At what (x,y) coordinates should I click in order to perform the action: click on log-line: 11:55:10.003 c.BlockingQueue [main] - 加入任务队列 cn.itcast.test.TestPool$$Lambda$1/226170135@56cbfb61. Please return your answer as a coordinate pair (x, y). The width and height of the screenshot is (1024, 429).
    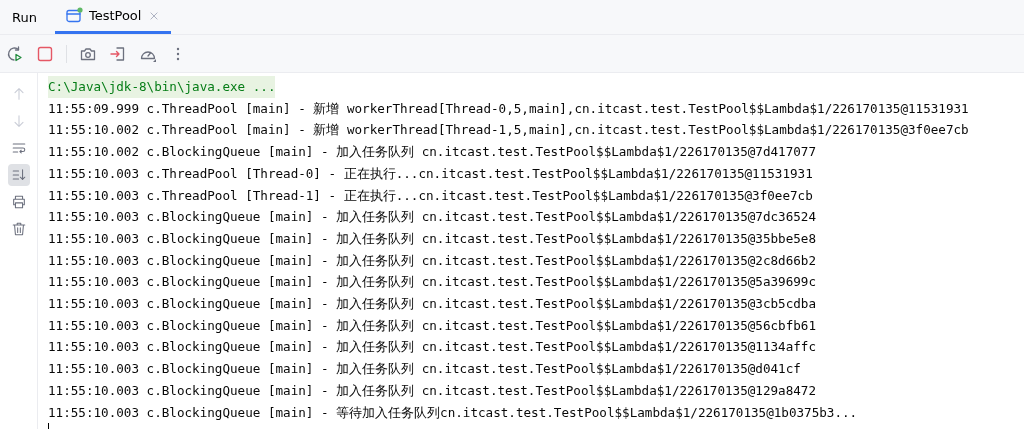
    Looking at the image, I should click on (432, 325).